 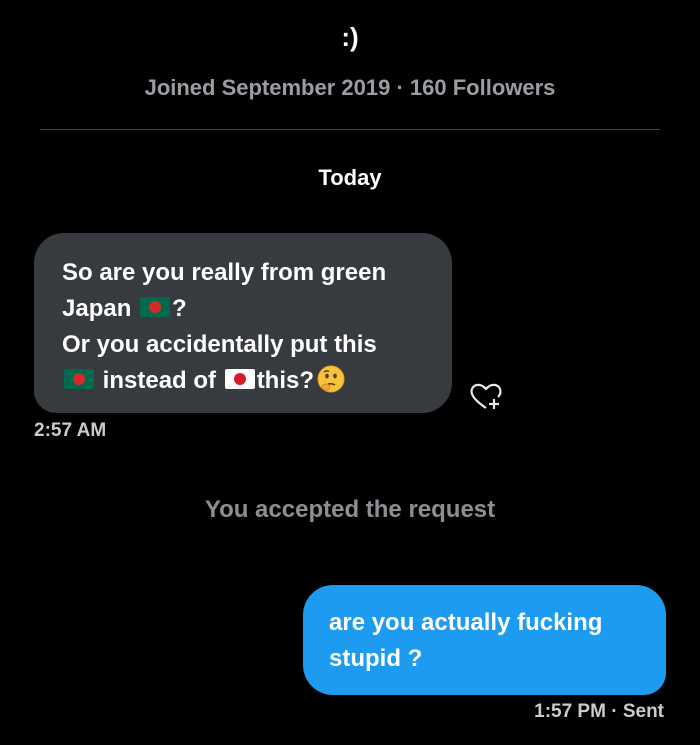 What do you see at coordinates (331, 379) in the screenshot?
I see `thinking-face-icon` at bounding box center [331, 379].